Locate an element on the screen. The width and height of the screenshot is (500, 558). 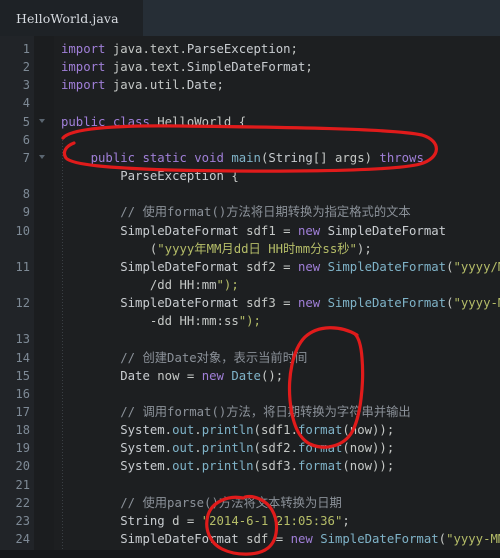
code-line: 21 is located at coordinates (250, 485).